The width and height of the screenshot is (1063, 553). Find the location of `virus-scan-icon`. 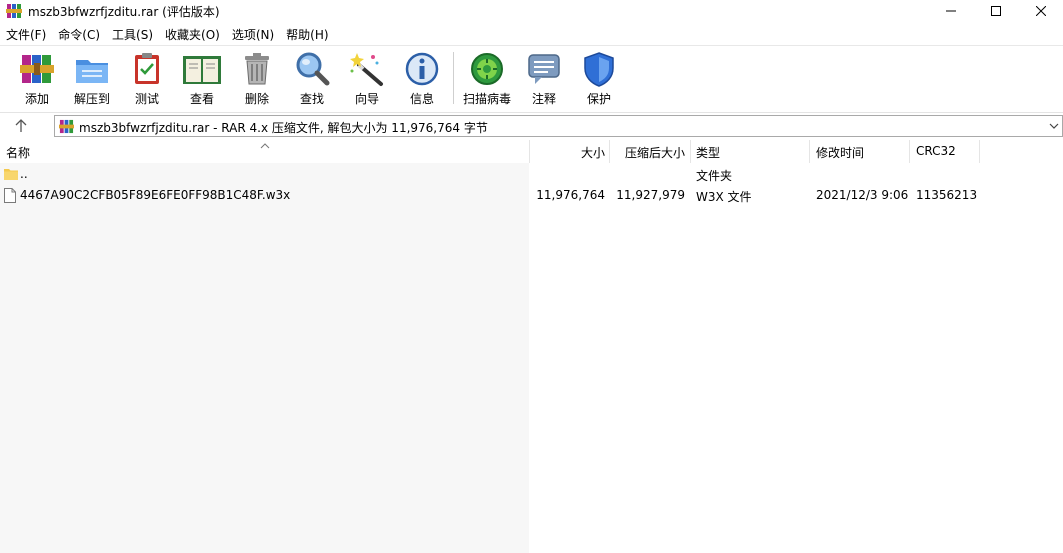

virus-scan-icon is located at coordinates (487, 69).